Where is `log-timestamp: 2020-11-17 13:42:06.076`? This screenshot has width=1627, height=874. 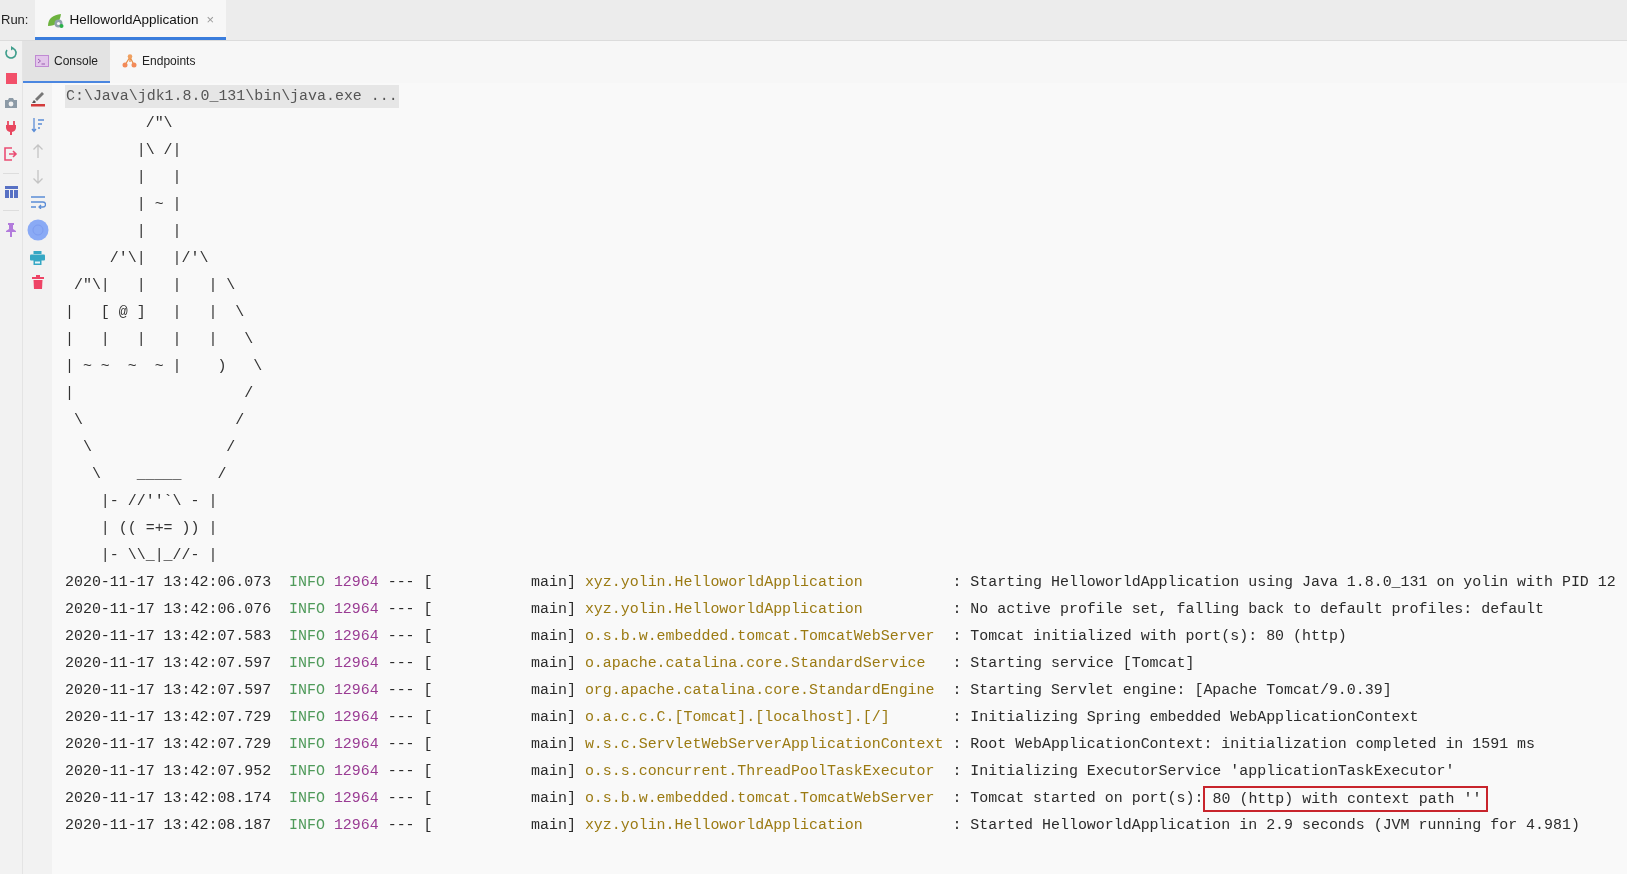
log-timestamp: 2020-11-17 13:42:06.076 is located at coordinates (168, 610).